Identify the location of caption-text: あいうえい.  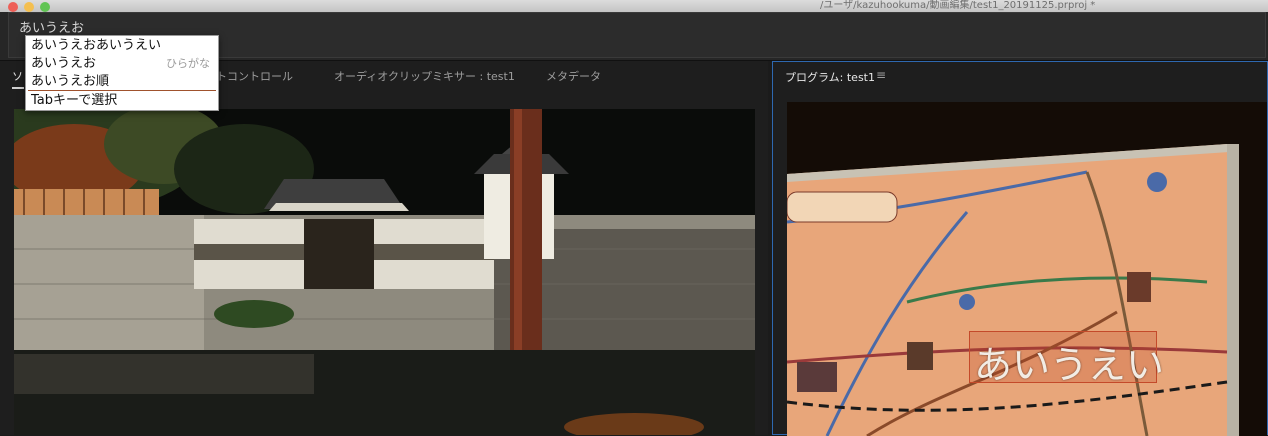
(1069, 361).